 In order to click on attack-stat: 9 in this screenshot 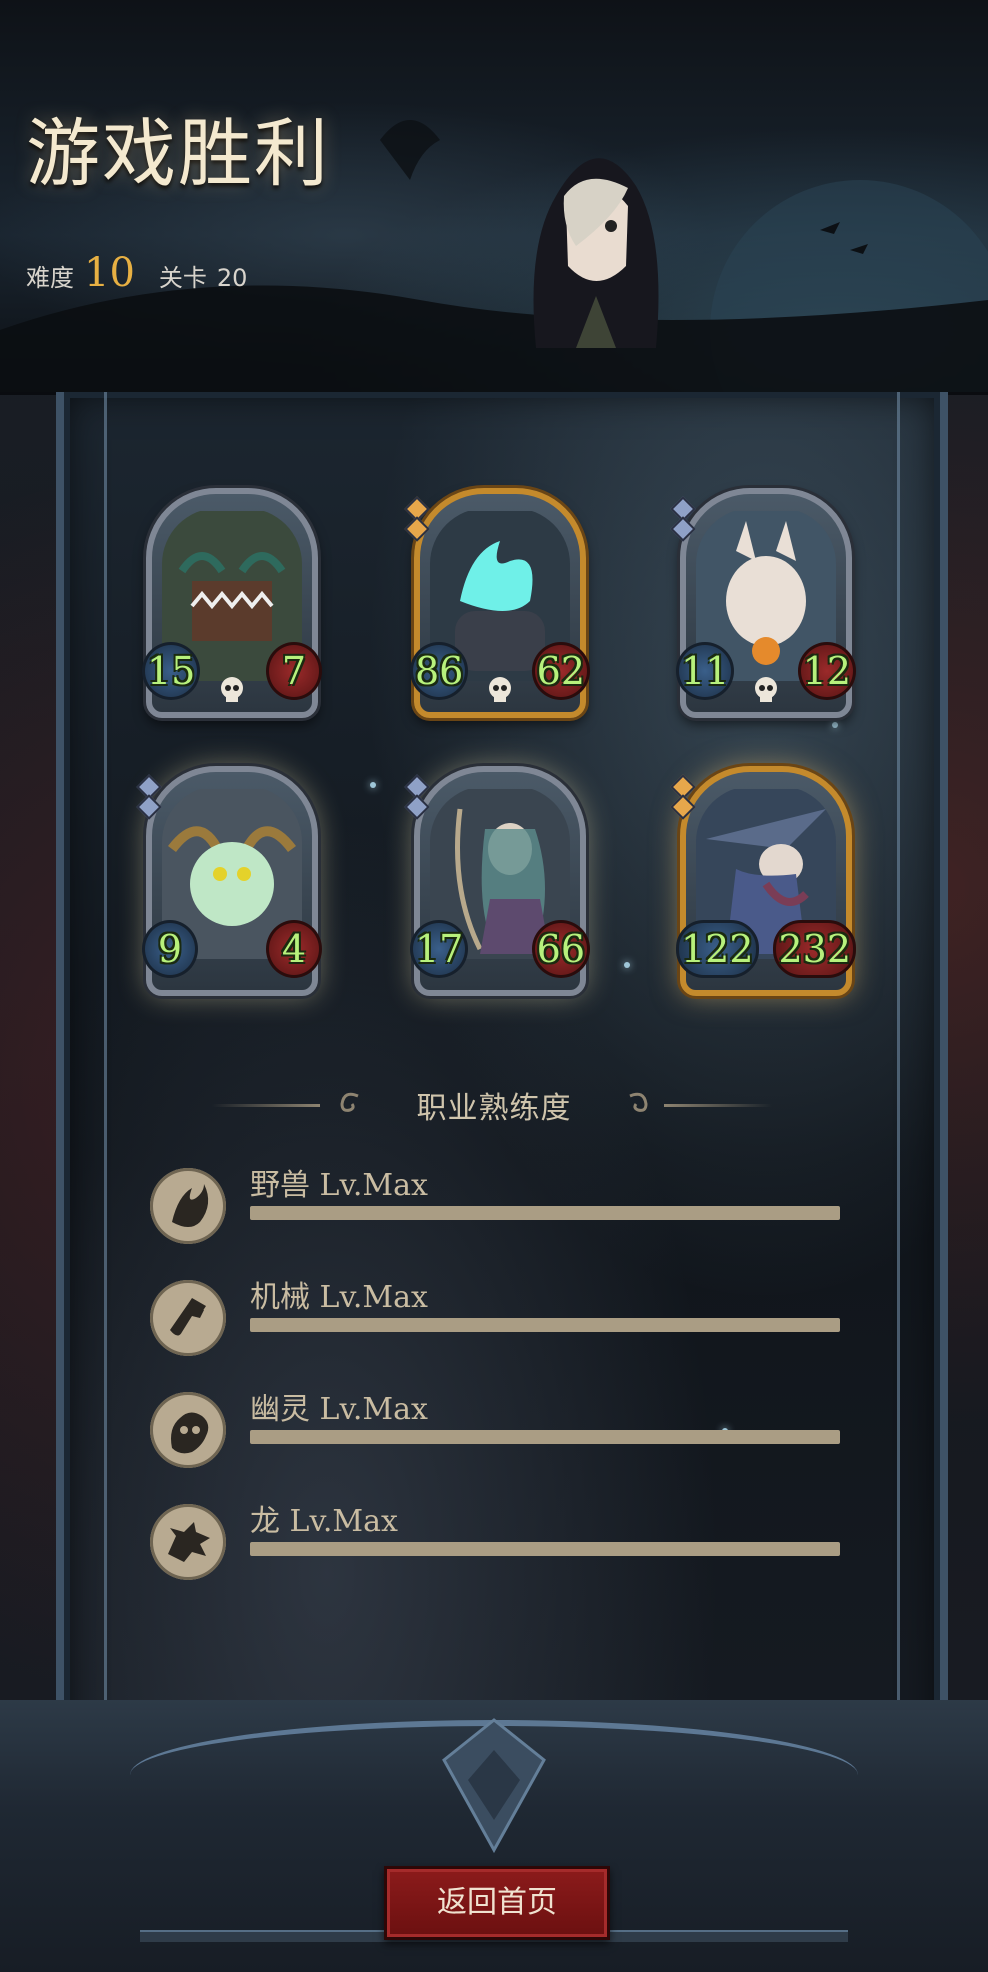, I will do `click(170, 949)`.